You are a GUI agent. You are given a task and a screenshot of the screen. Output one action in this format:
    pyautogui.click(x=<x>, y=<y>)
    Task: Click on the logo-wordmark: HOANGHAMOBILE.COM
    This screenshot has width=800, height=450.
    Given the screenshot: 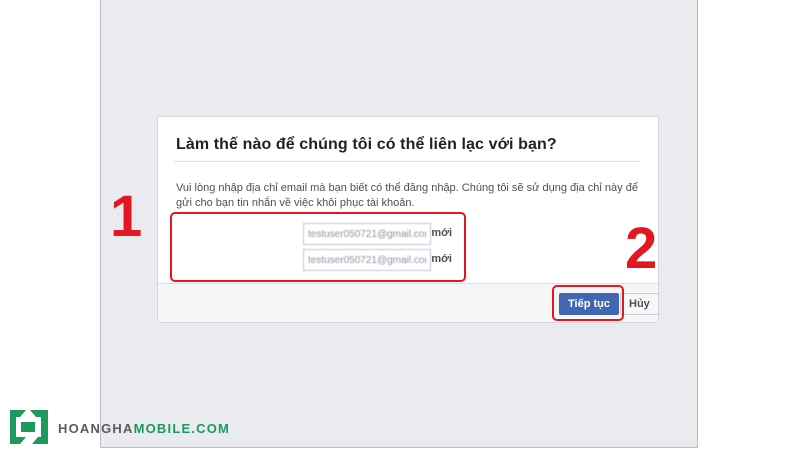 What is the action you would take?
    pyautogui.click(x=144, y=428)
    